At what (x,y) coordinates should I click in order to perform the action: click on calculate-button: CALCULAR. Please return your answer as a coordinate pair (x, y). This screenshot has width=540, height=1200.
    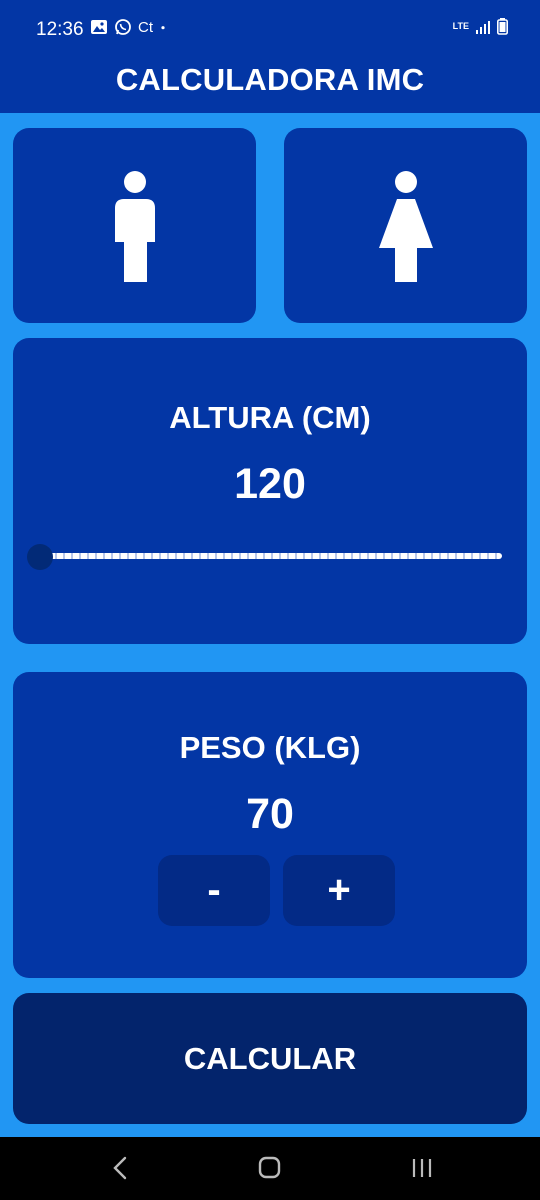
    Looking at the image, I should click on (270, 1058).